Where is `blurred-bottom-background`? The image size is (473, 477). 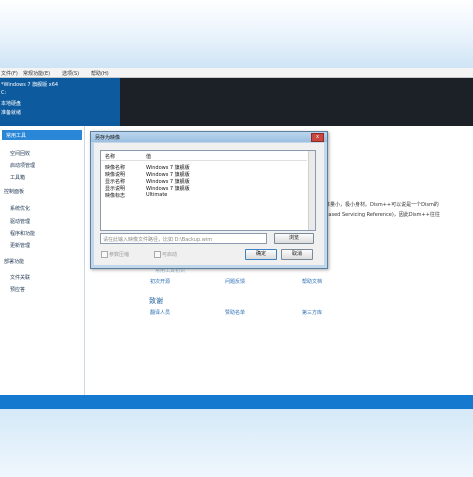 blurred-bottom-background is located at coordinates (236, 443).